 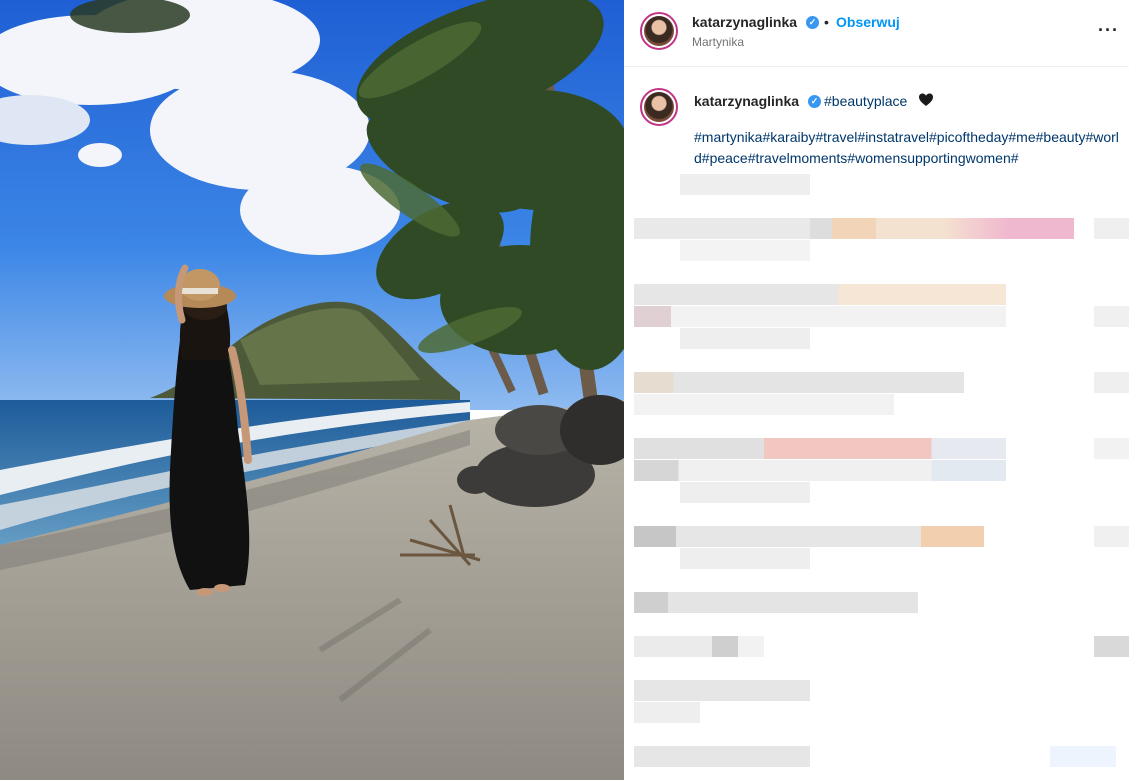 What do you see at coordinates (659, 107) in the screenshot?
I see `caption-avatar` at bounding box center [659, 107].